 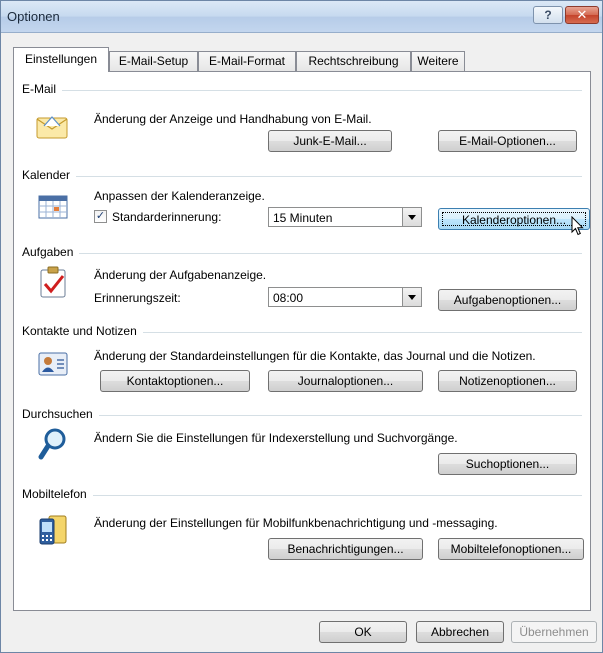 I want to click on ok-button: OK, so click(x=363, y=632).